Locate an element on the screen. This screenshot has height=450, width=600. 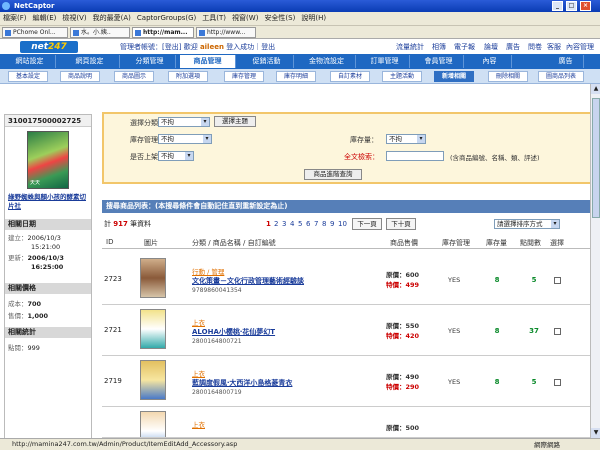
row-custom-code: 2800164800719 is located at coordinates (217, 392).